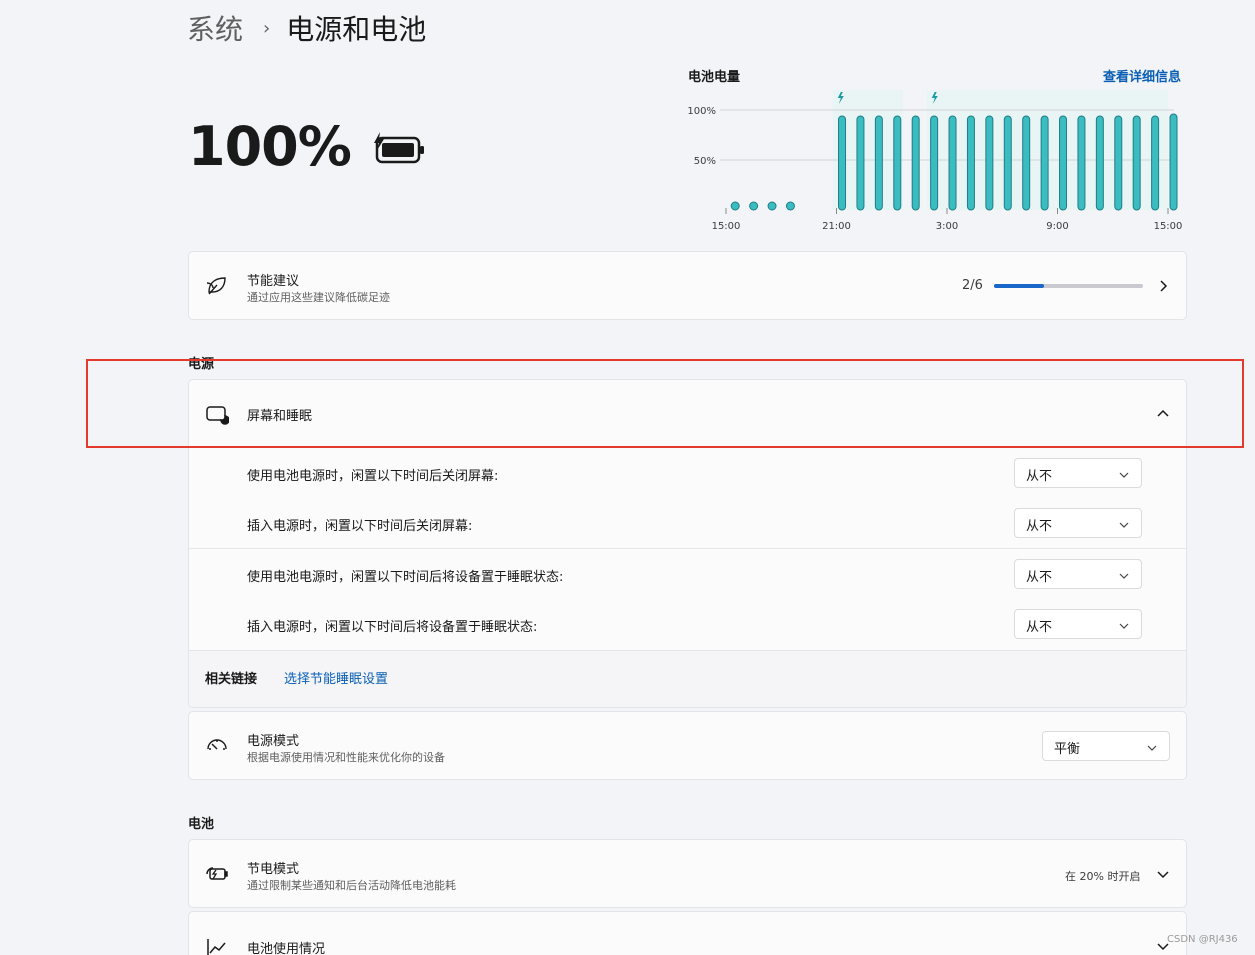 The image size is (1255, 955). Describe the element at coordinates (273, 869) in the screenshot. I see `battery-saver-title: 节电模式` at that location.